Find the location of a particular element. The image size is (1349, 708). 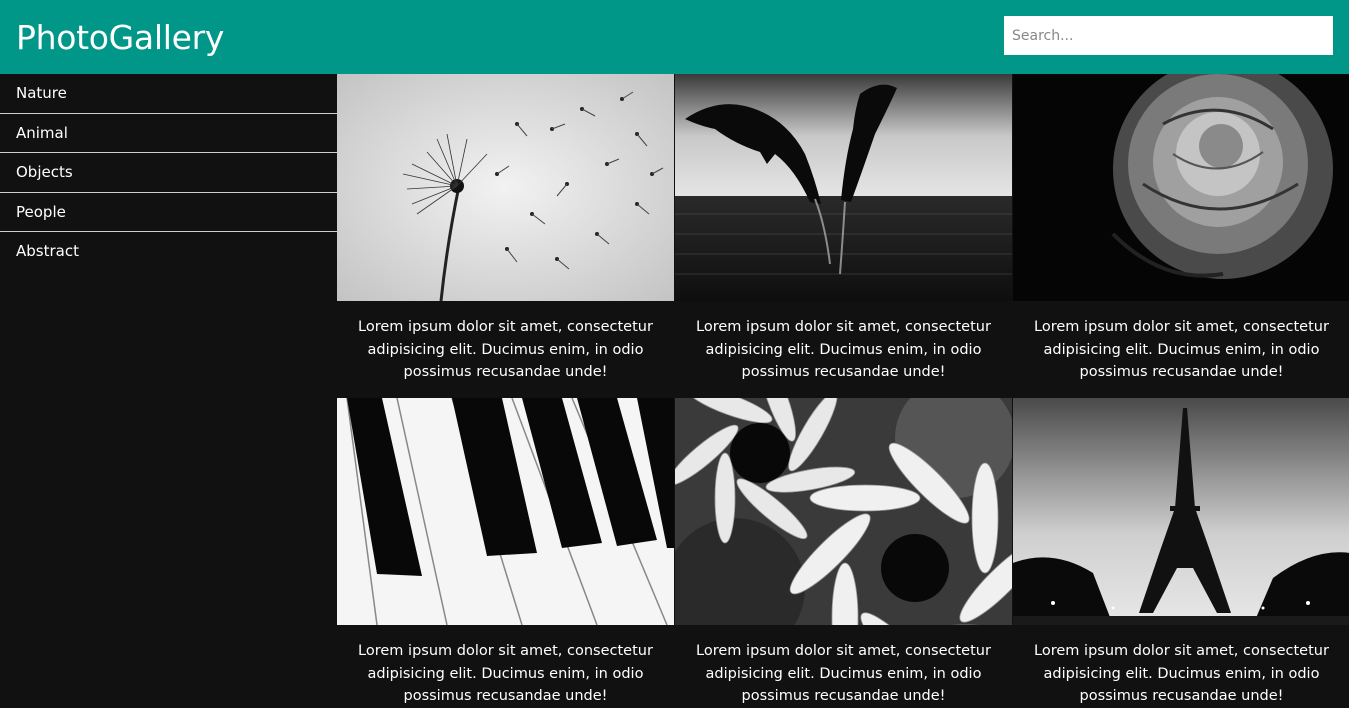

sidebar-item-animal: Animal is located at coordinates (168, 133).